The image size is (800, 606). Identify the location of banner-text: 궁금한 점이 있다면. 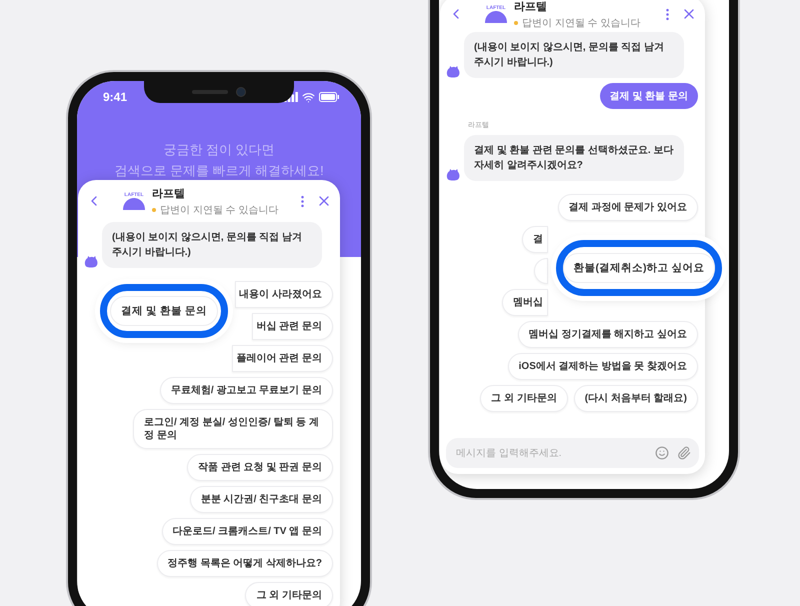
(219, 150).